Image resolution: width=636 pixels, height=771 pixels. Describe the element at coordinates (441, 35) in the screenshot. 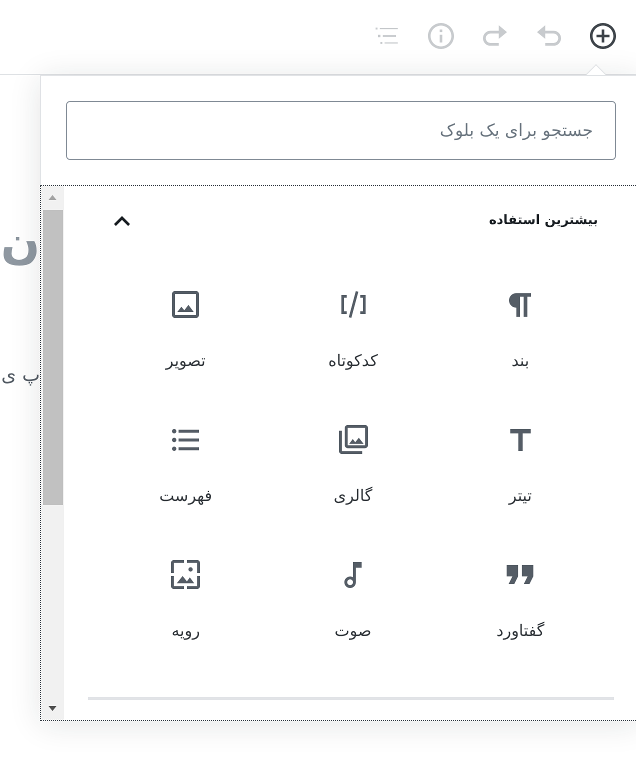

I see `info-icon` at that location.